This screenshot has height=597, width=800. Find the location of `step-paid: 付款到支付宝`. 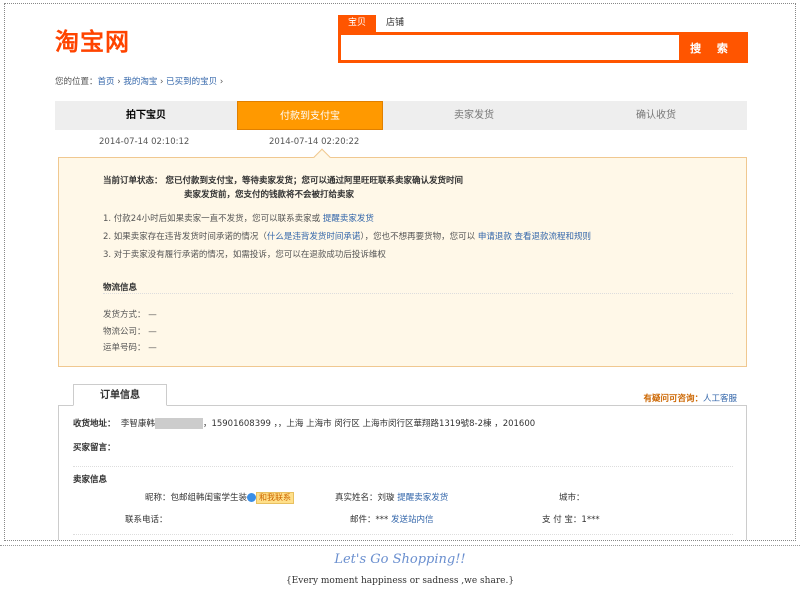

step-paid: 付款到支付宝 is located at coordinates (310, 115).